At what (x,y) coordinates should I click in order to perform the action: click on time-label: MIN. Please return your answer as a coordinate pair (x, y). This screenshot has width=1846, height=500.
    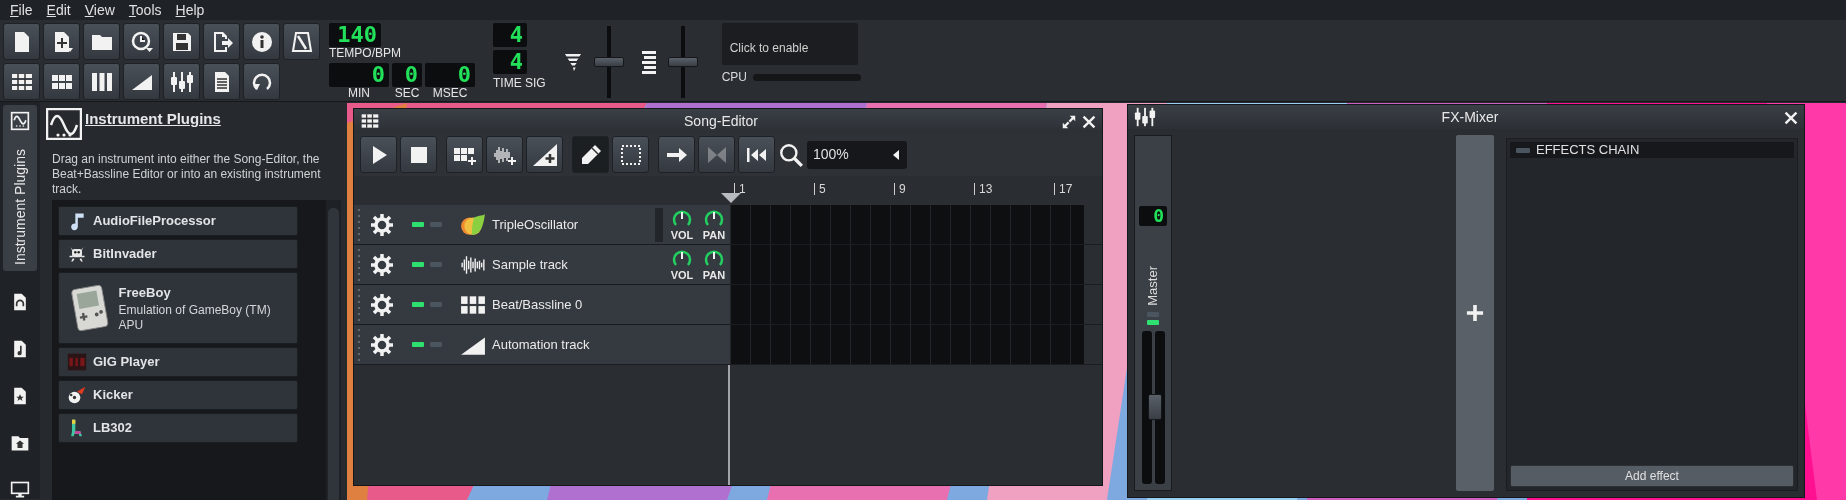
    Looking at the image, I should click on (359, 93).